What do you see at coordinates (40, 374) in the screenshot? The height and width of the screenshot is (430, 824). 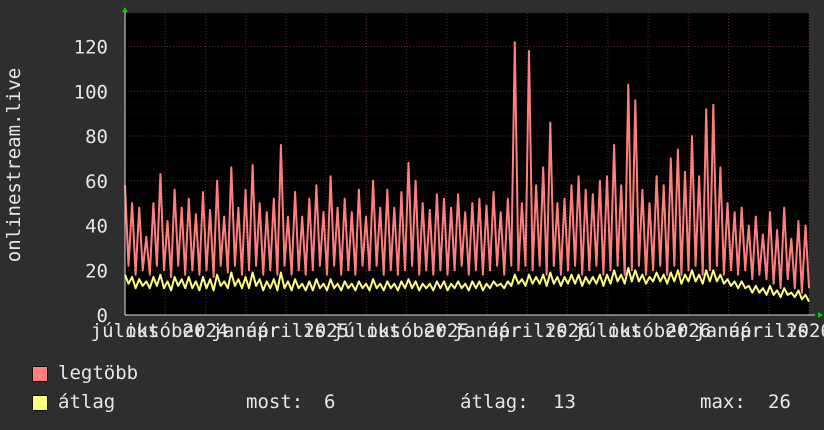 I see `legend-swatch-max` at bounding box center [40, 374].